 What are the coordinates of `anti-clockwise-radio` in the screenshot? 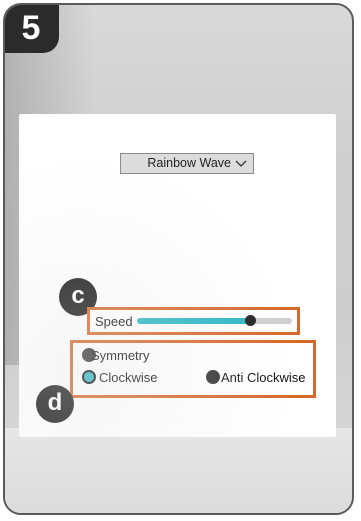 It's located at (213, 377).